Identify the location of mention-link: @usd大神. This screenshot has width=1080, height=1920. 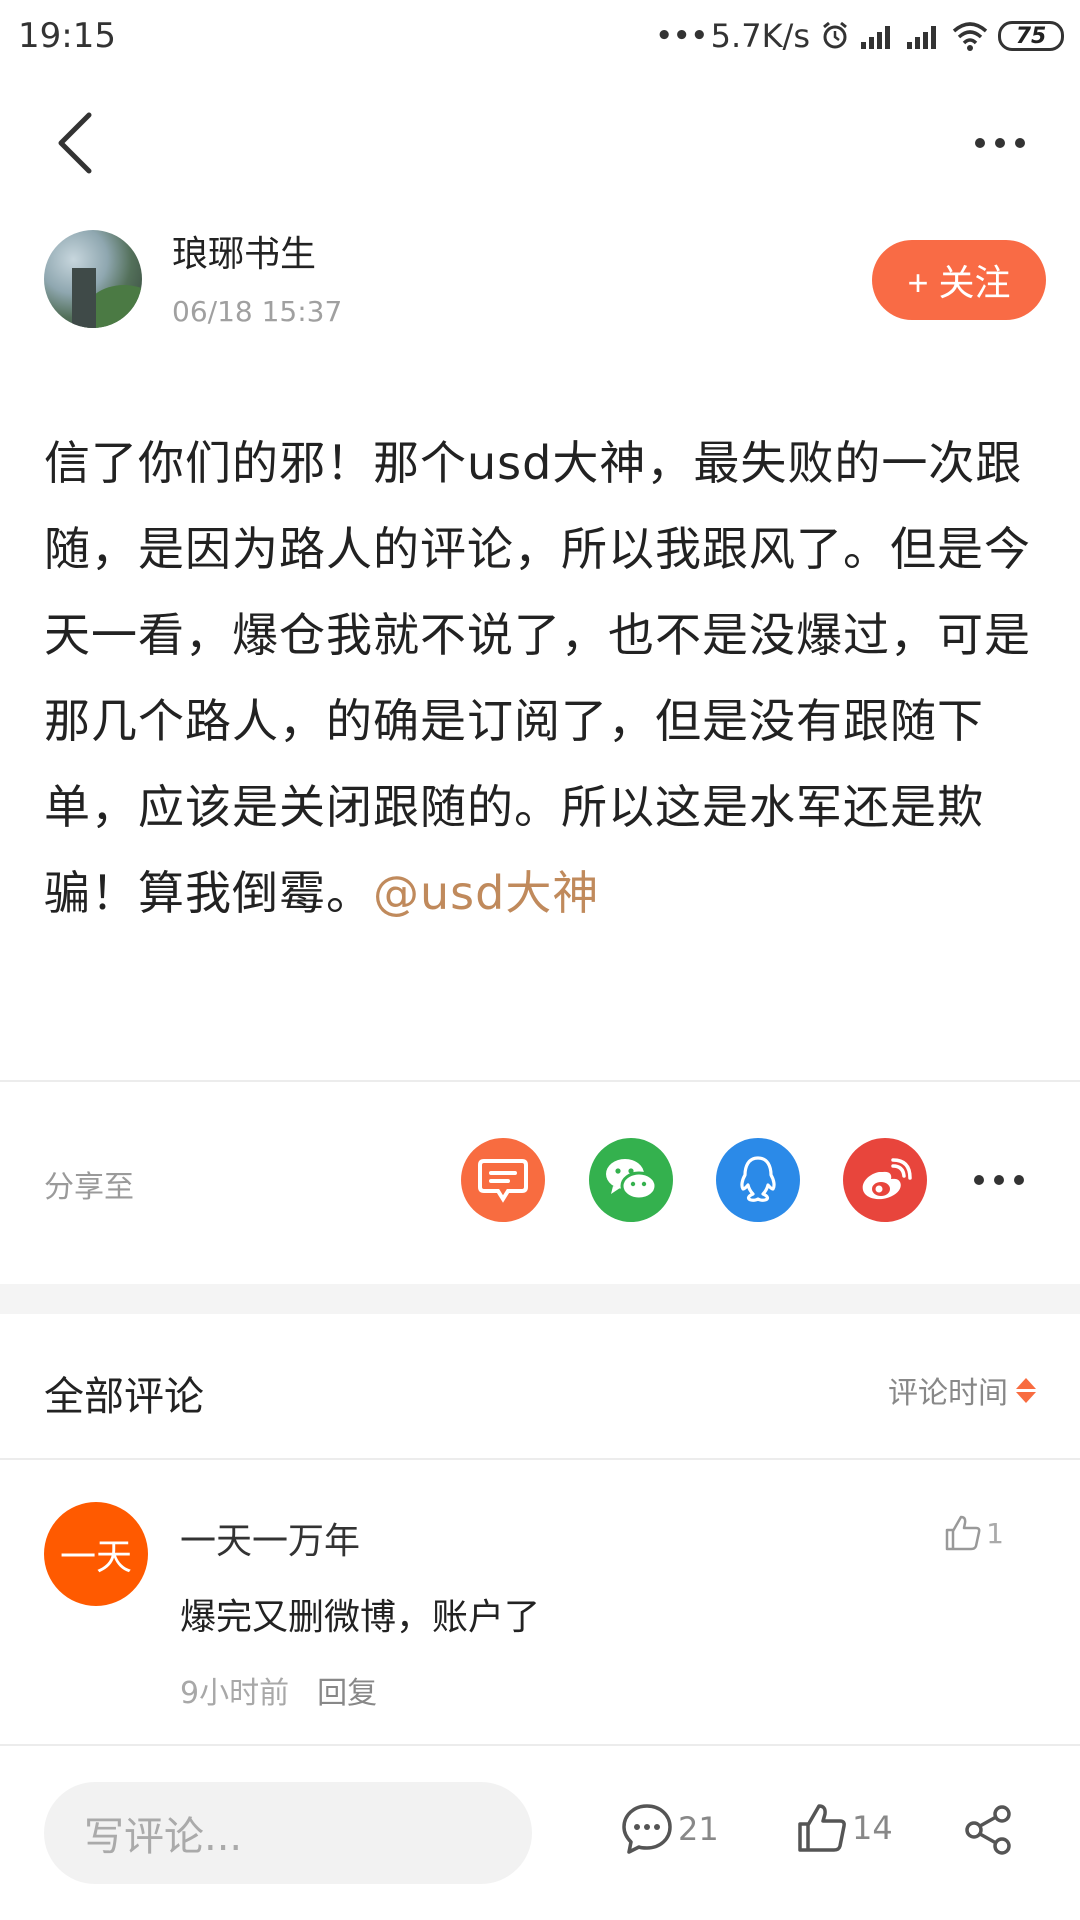
(486, 893).